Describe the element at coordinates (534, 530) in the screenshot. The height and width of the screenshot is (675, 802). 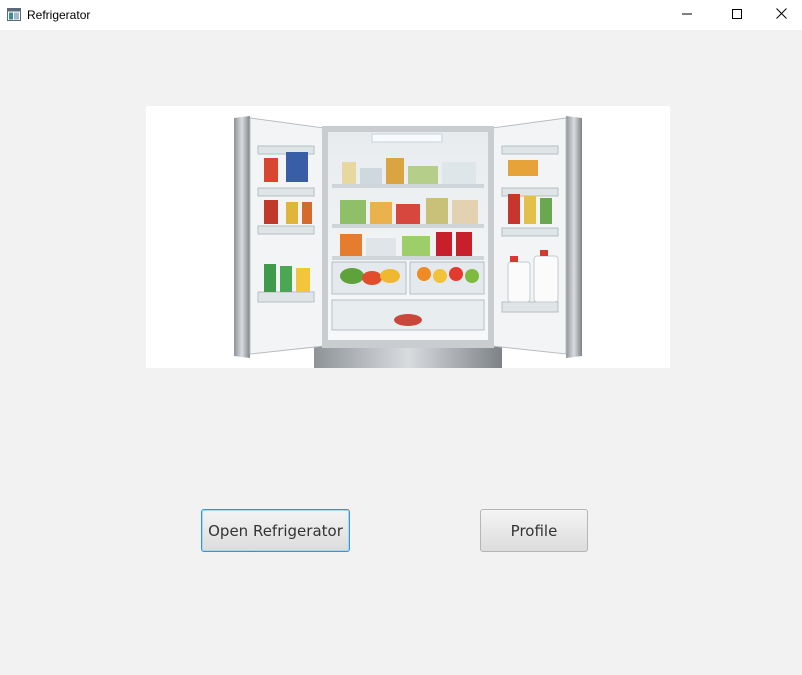
I see `profile-button: Profile` at that location.